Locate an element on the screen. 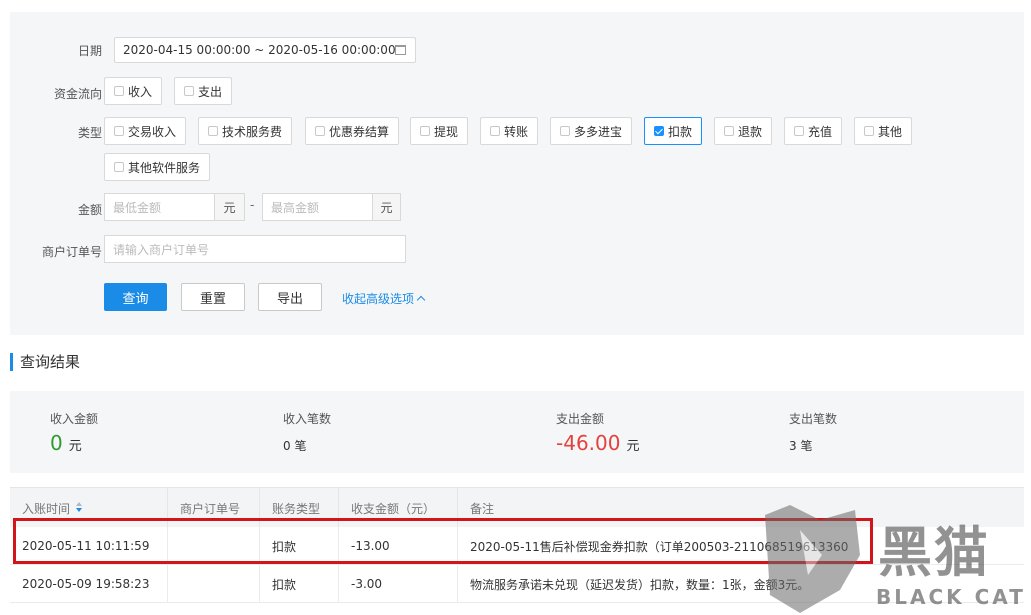 The width and height of the screenshot is (1031, 615). chevron-up-icon is located at coordinates (421, 300).